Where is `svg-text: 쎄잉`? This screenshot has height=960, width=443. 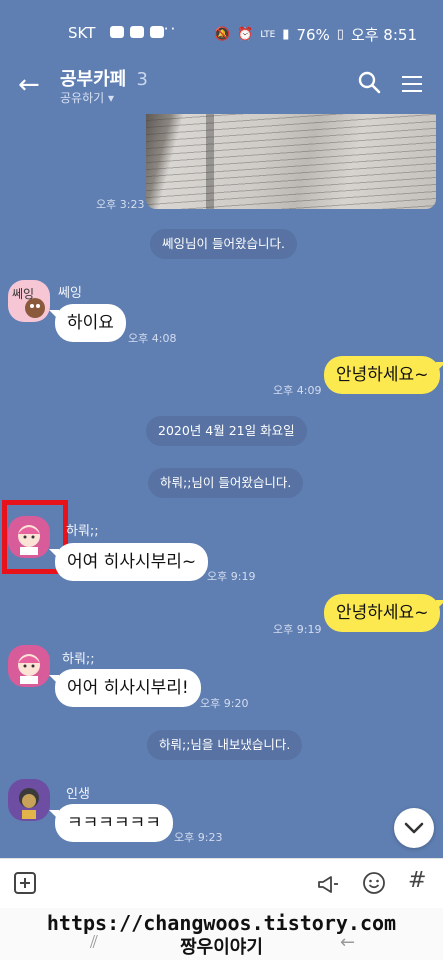
svg-text: 쎄잉 is located at coordinates (23, 294).